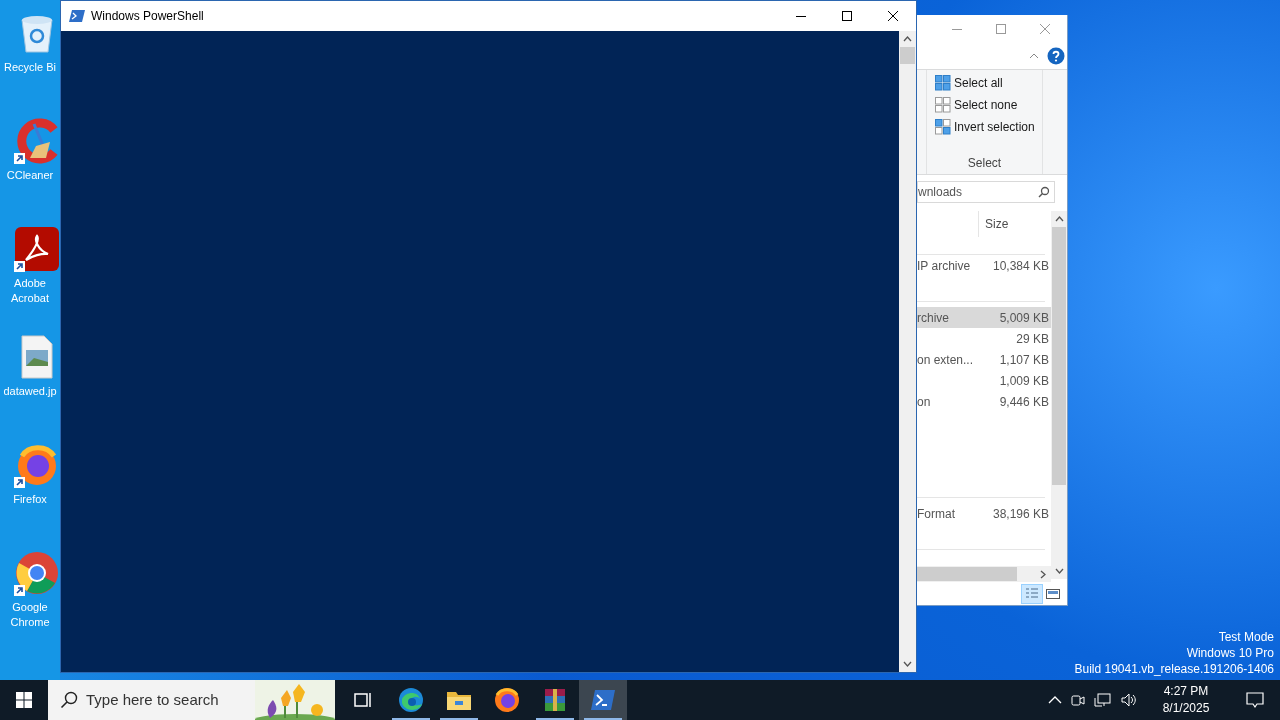 The height and width of the screenshot is (720, 1280). Describe the element at coordinates (1129, 700) in the screenshot. I see `volume-icon` at that location.